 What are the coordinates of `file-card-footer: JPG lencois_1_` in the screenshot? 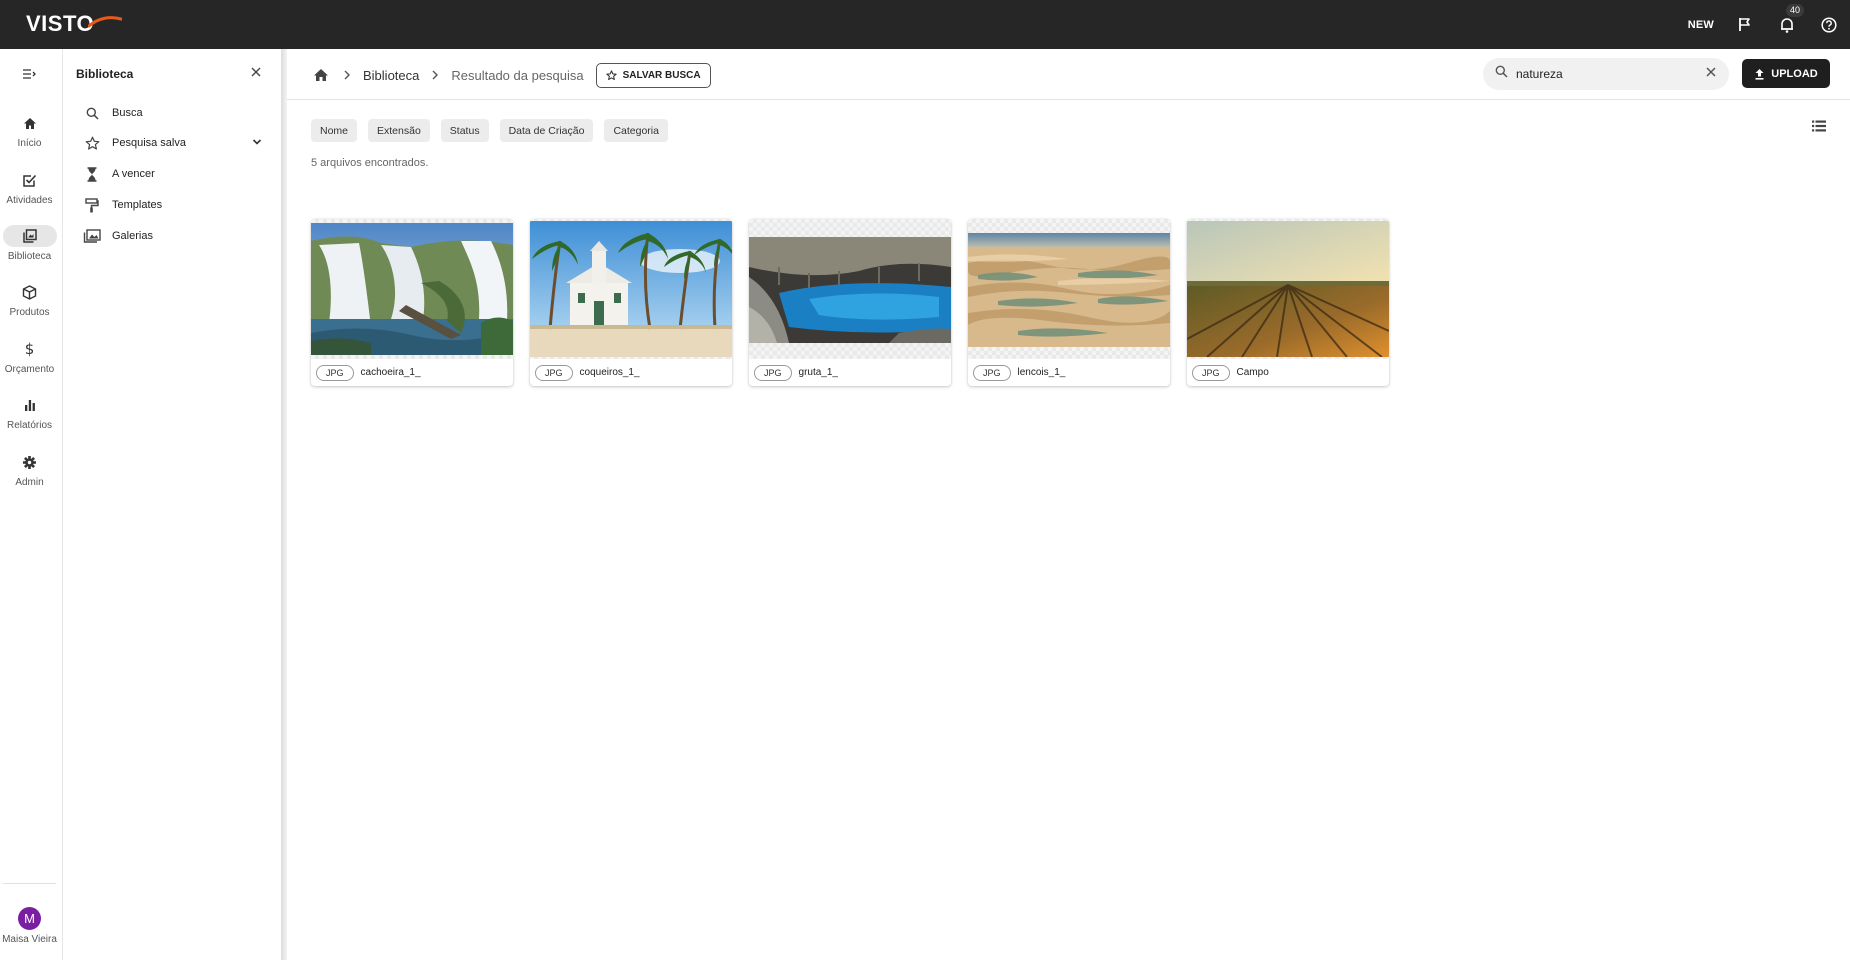 It's located at (1069, 372).